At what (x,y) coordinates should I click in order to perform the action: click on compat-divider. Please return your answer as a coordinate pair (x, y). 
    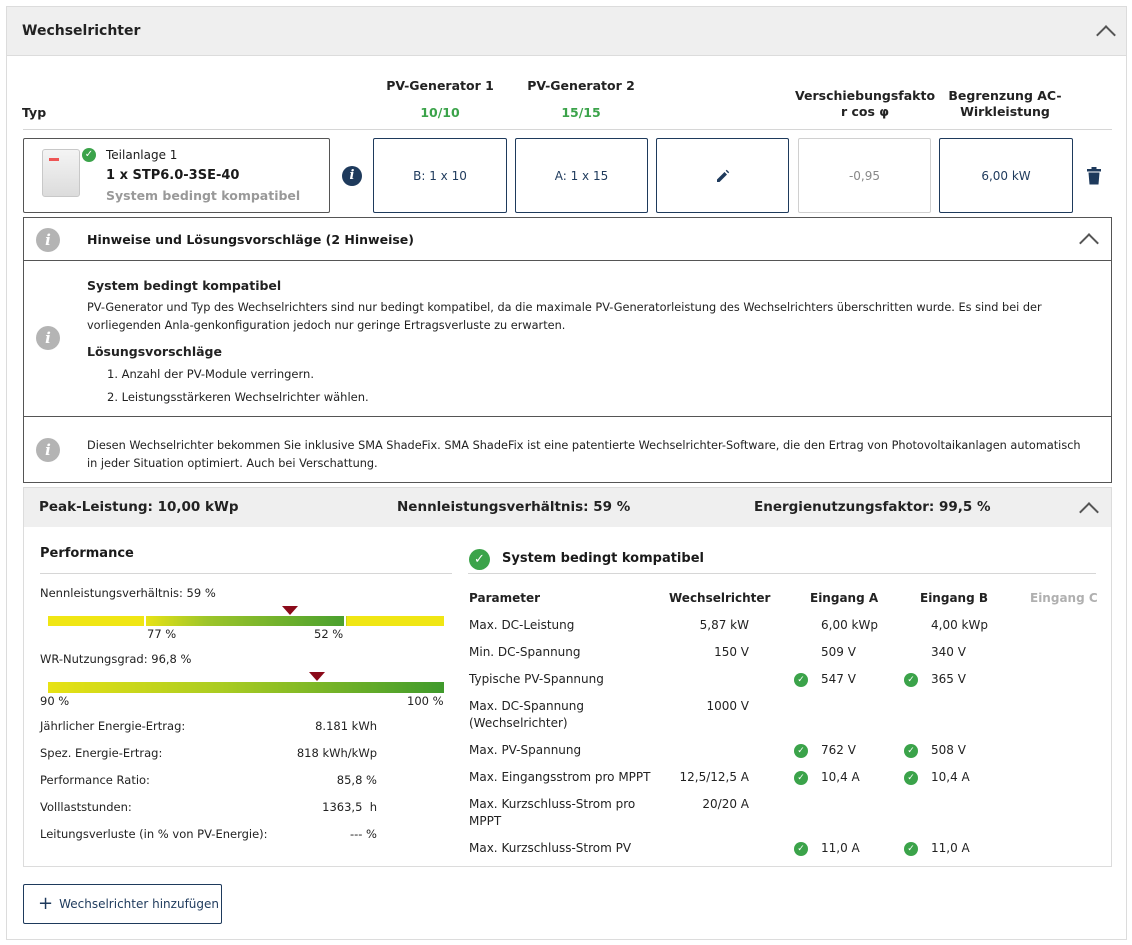
    Looking at the image, I should click on (782, 573).